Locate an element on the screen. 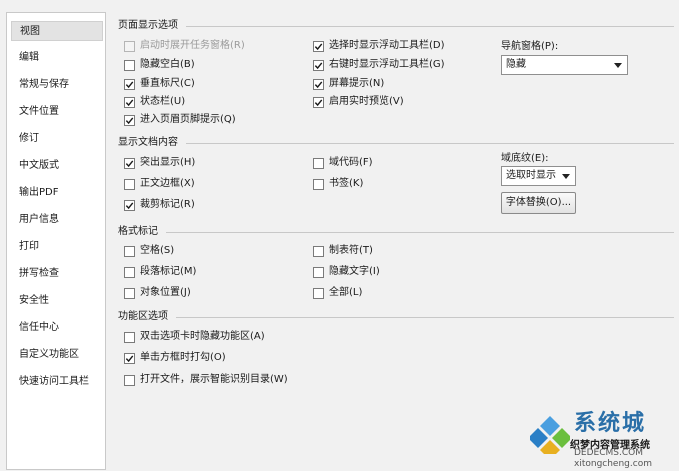 The image size is (679, 471). checkbox-label: 对象位置(J) is located at coordinates (165, 292).